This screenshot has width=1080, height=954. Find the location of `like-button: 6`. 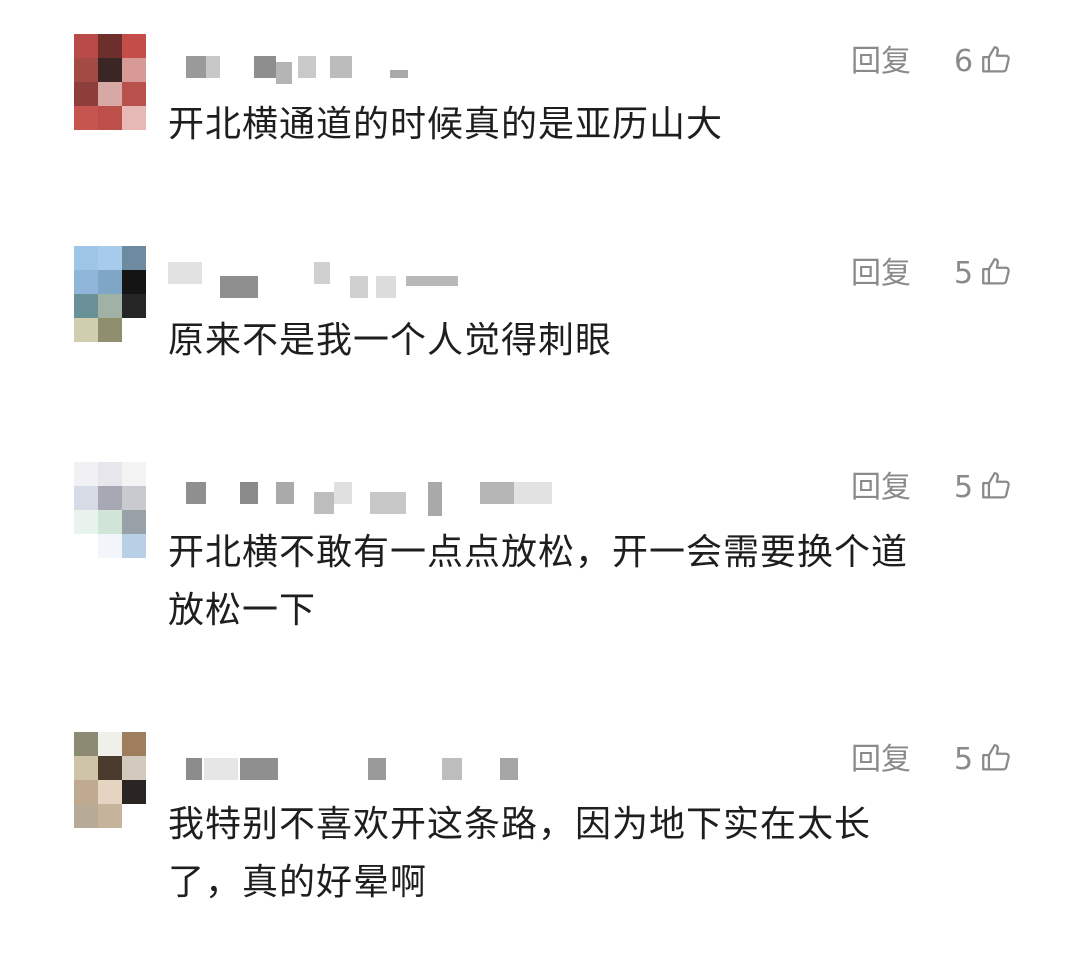

like-button: 6 is located at coordinates (983, 62).